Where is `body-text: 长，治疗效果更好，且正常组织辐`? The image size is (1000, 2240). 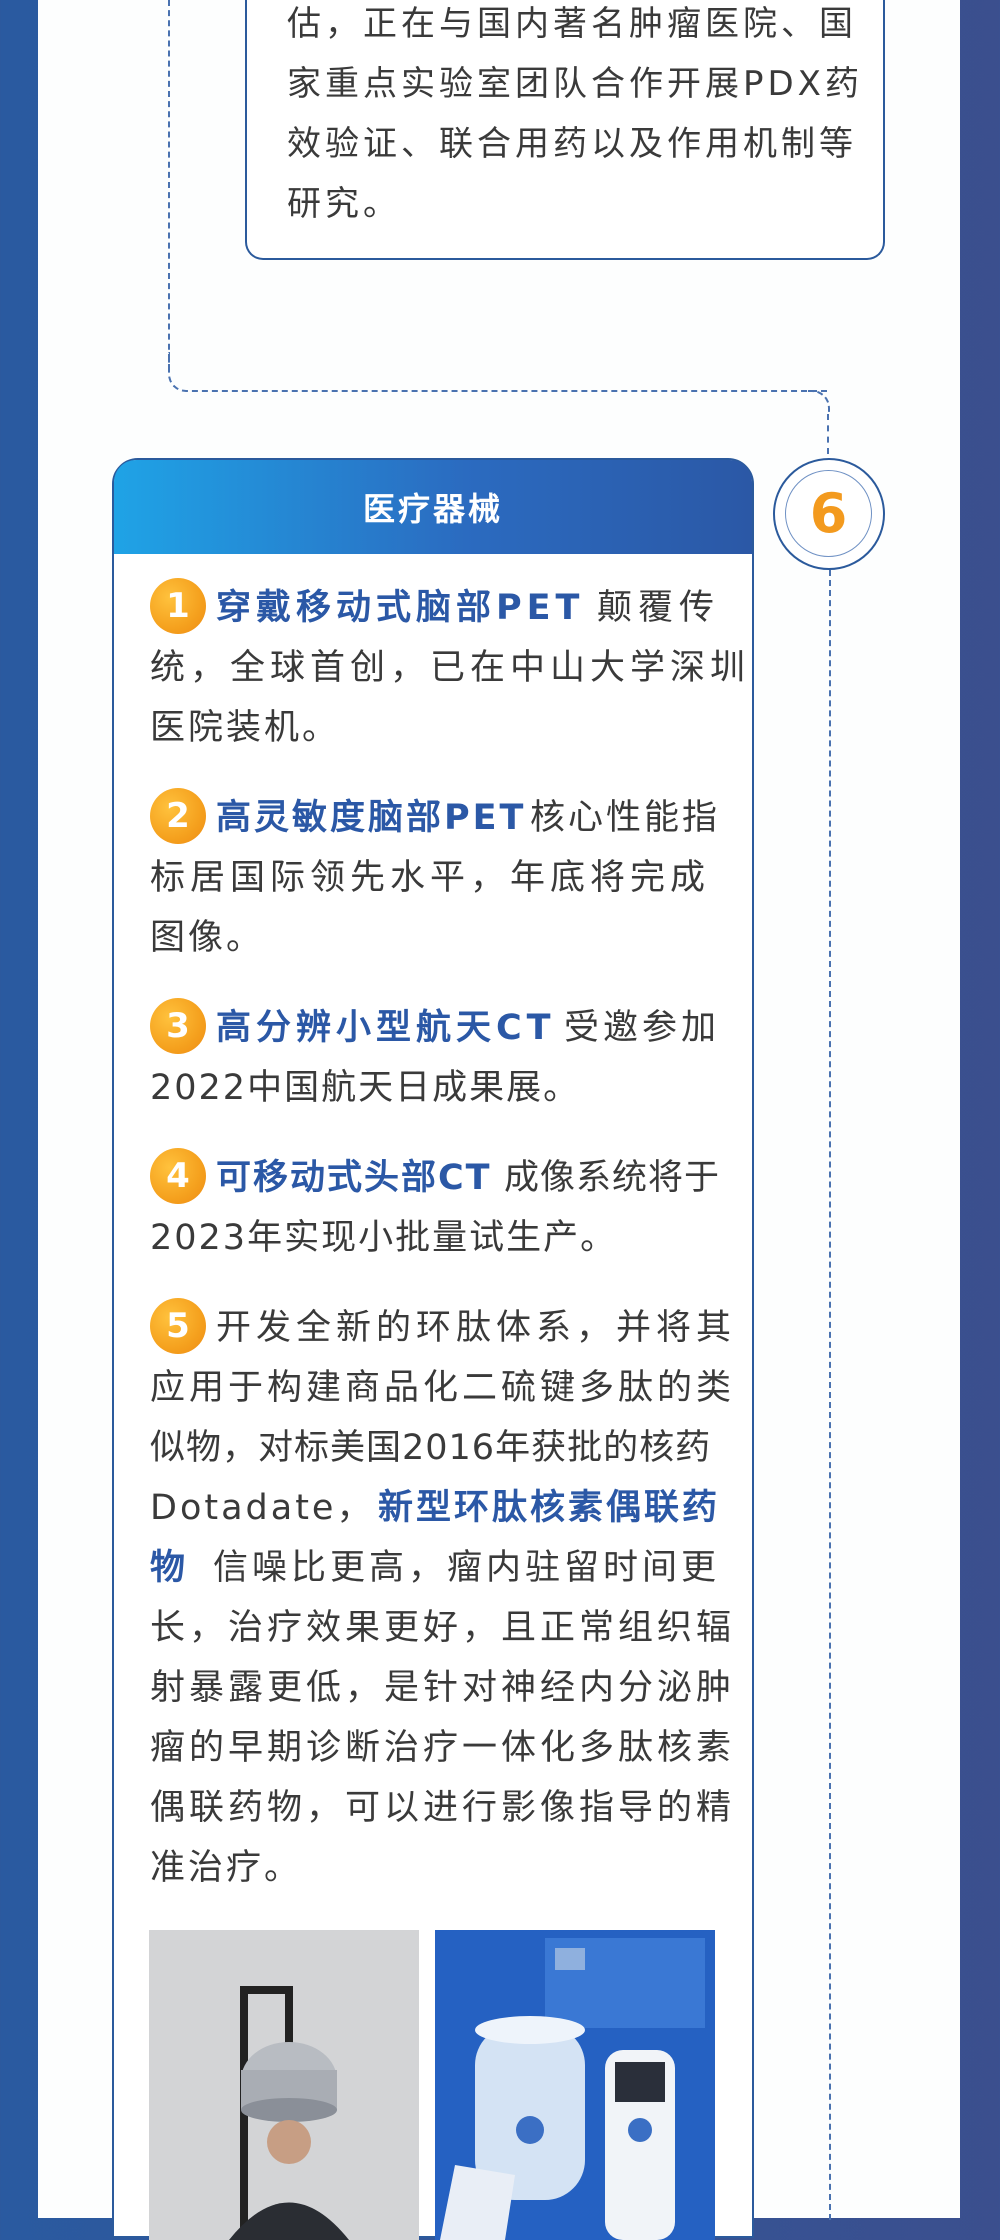 body-text: 长，治疗效果更好，且正常组织辐 is located at coordinates (443, 1628).